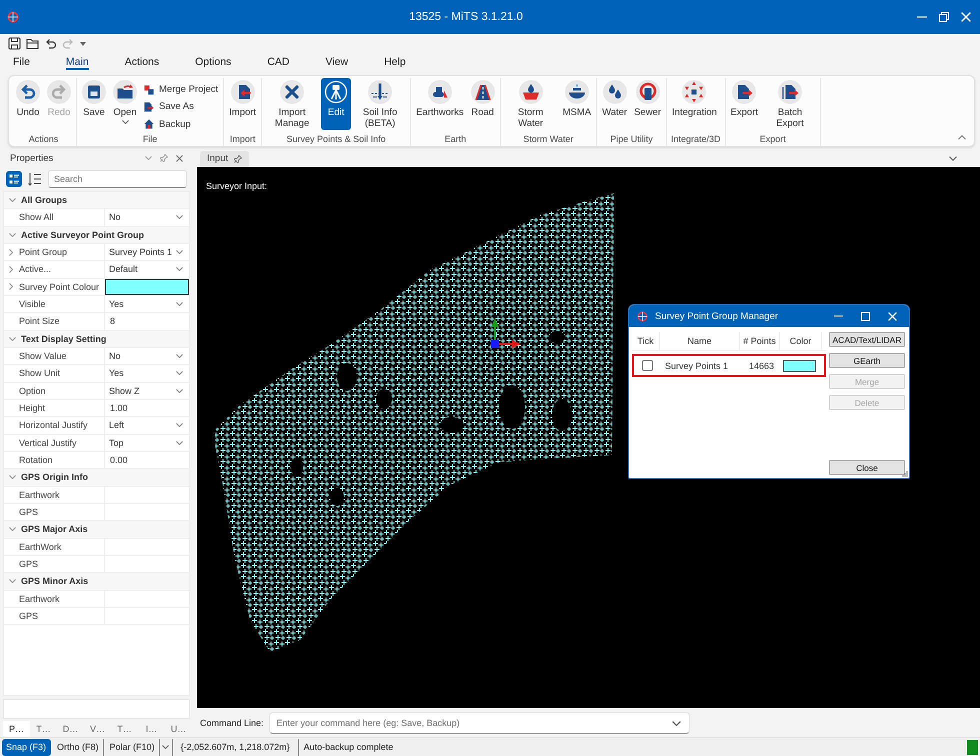  What do you see at coordinates (790, 104) in the screenshot?
I see `batch-export-button: Batch Export` at bounding box center [790, 104].